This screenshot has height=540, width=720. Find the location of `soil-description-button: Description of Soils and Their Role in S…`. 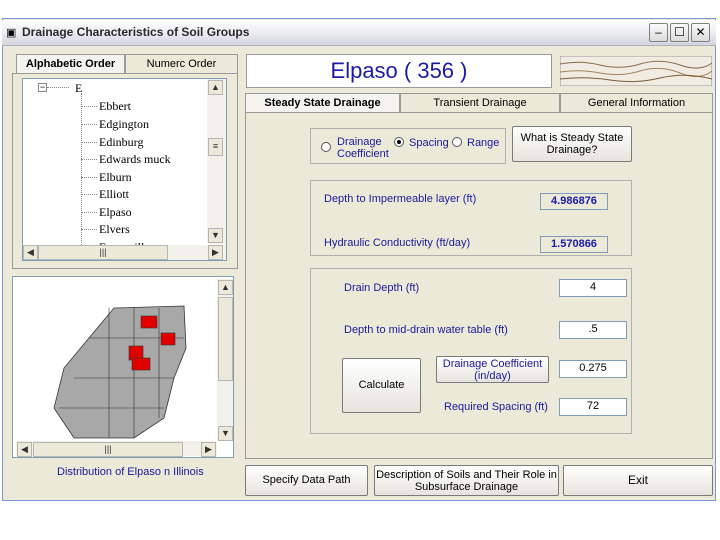

soil-description-button: Description of Soils and Their Role in S… is located at coordinates (466, 480).